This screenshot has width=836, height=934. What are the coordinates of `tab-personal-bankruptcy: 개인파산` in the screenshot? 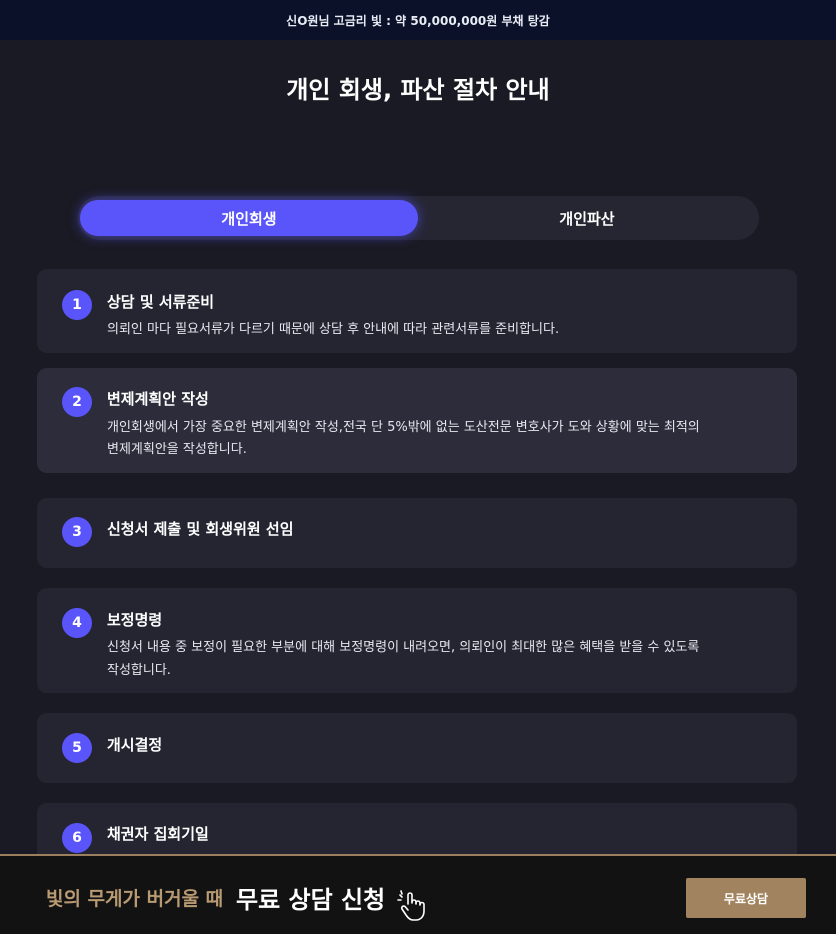 It's located at (587, 218).